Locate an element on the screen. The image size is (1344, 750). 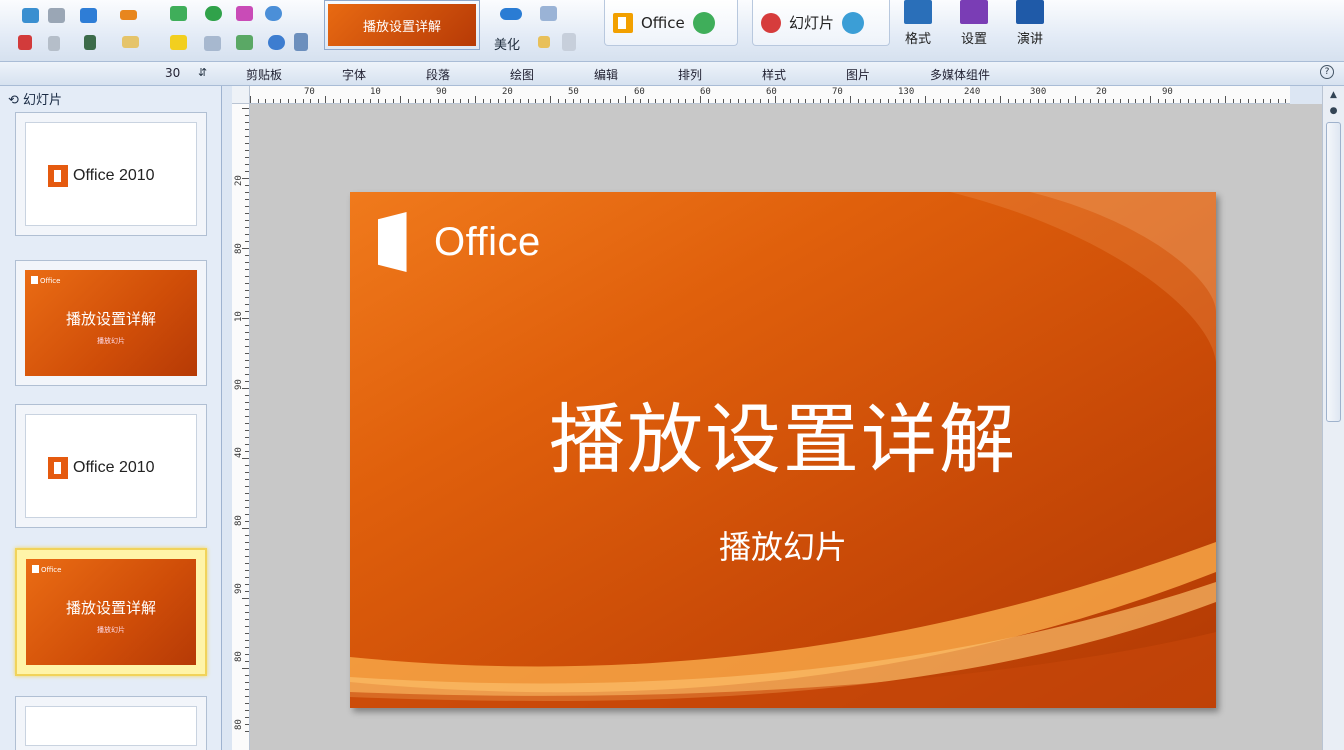
scroll-marker-icon: ● is located at coordinates (1333, 113).